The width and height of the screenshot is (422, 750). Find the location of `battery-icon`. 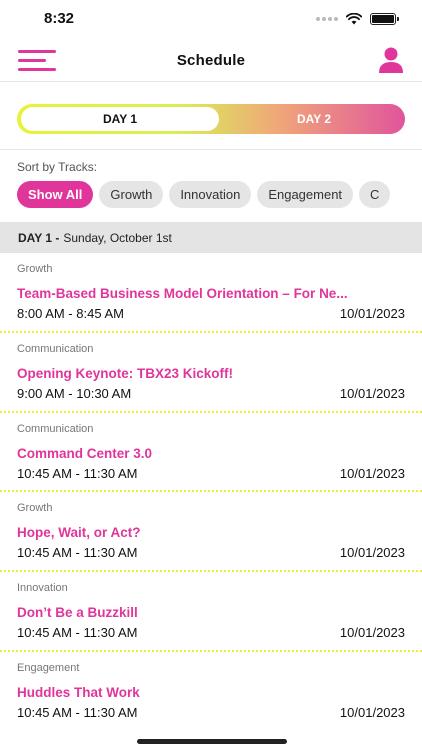

battery-icon is located at coordinates (384, 19).